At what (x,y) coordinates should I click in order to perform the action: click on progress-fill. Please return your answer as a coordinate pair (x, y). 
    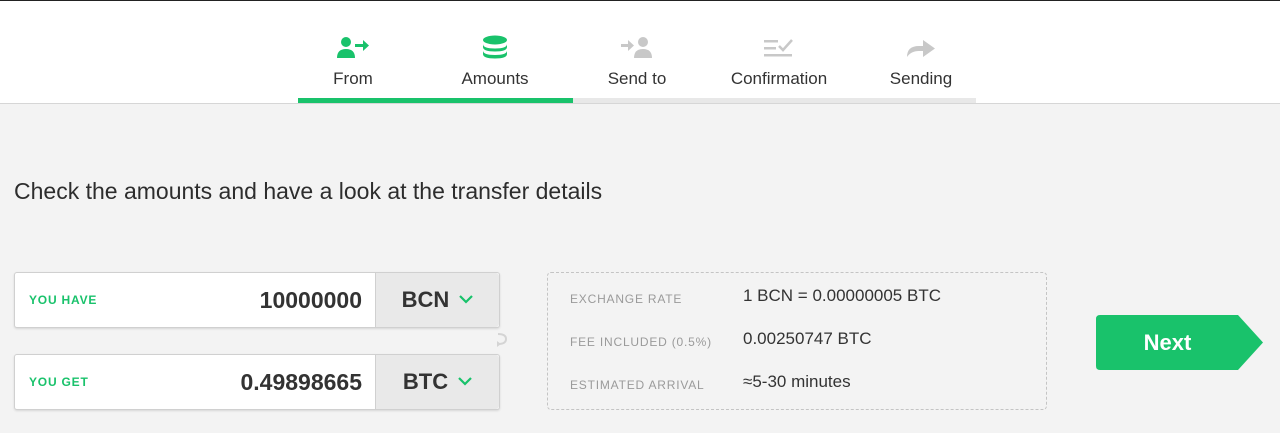
    Looking at the image, I should click on (435, 100).